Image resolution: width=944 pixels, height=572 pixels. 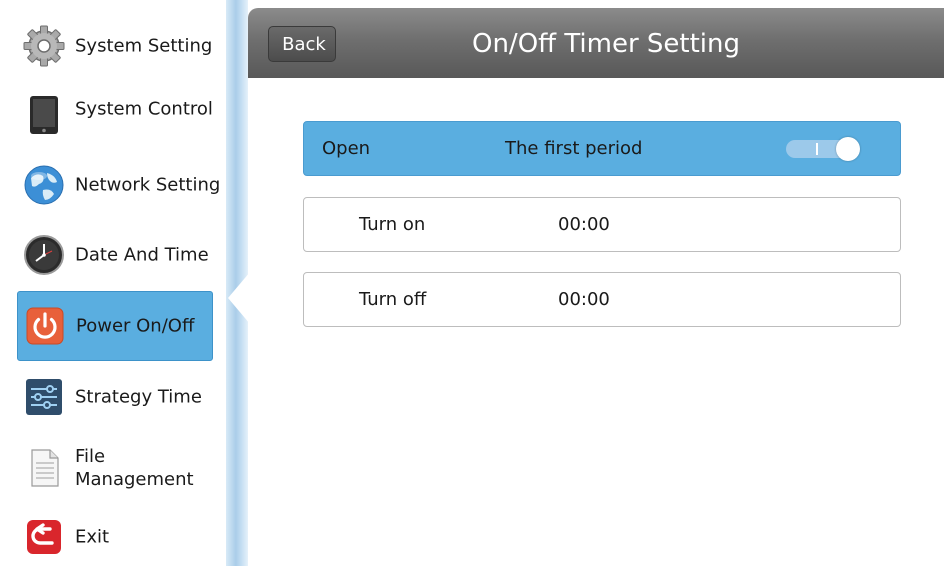 I want to click on sidebar-item-file-management: File Management, so click(x=115, y=468).